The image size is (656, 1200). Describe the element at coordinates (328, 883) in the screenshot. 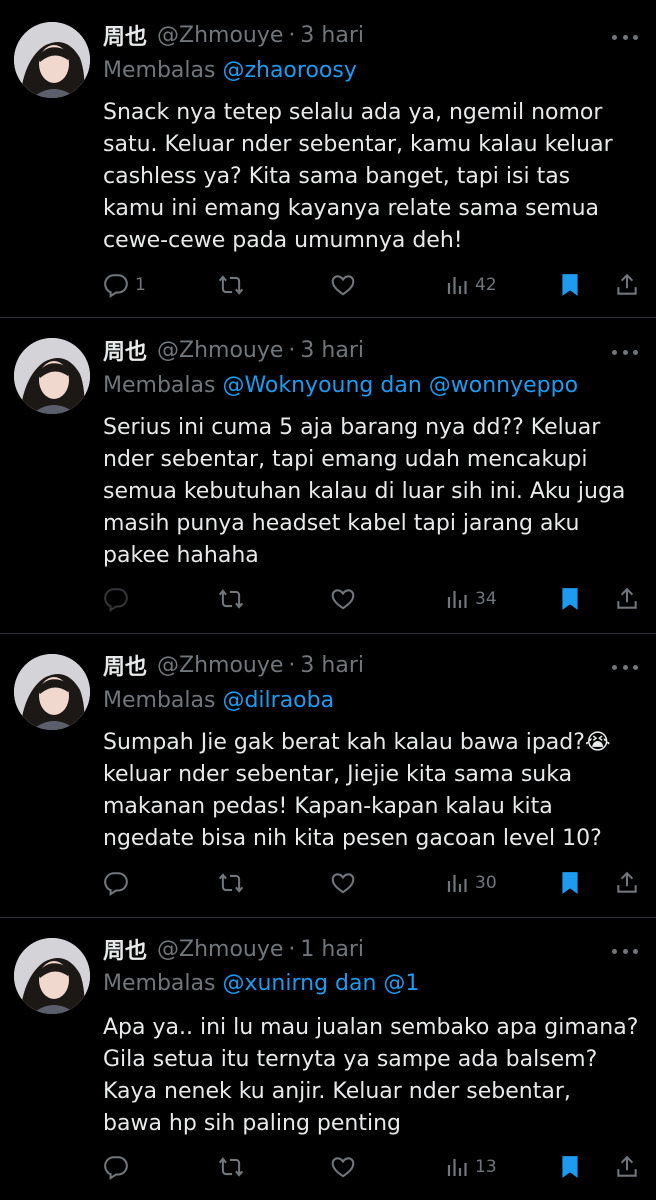

I see `action-bar: 30` at that location.